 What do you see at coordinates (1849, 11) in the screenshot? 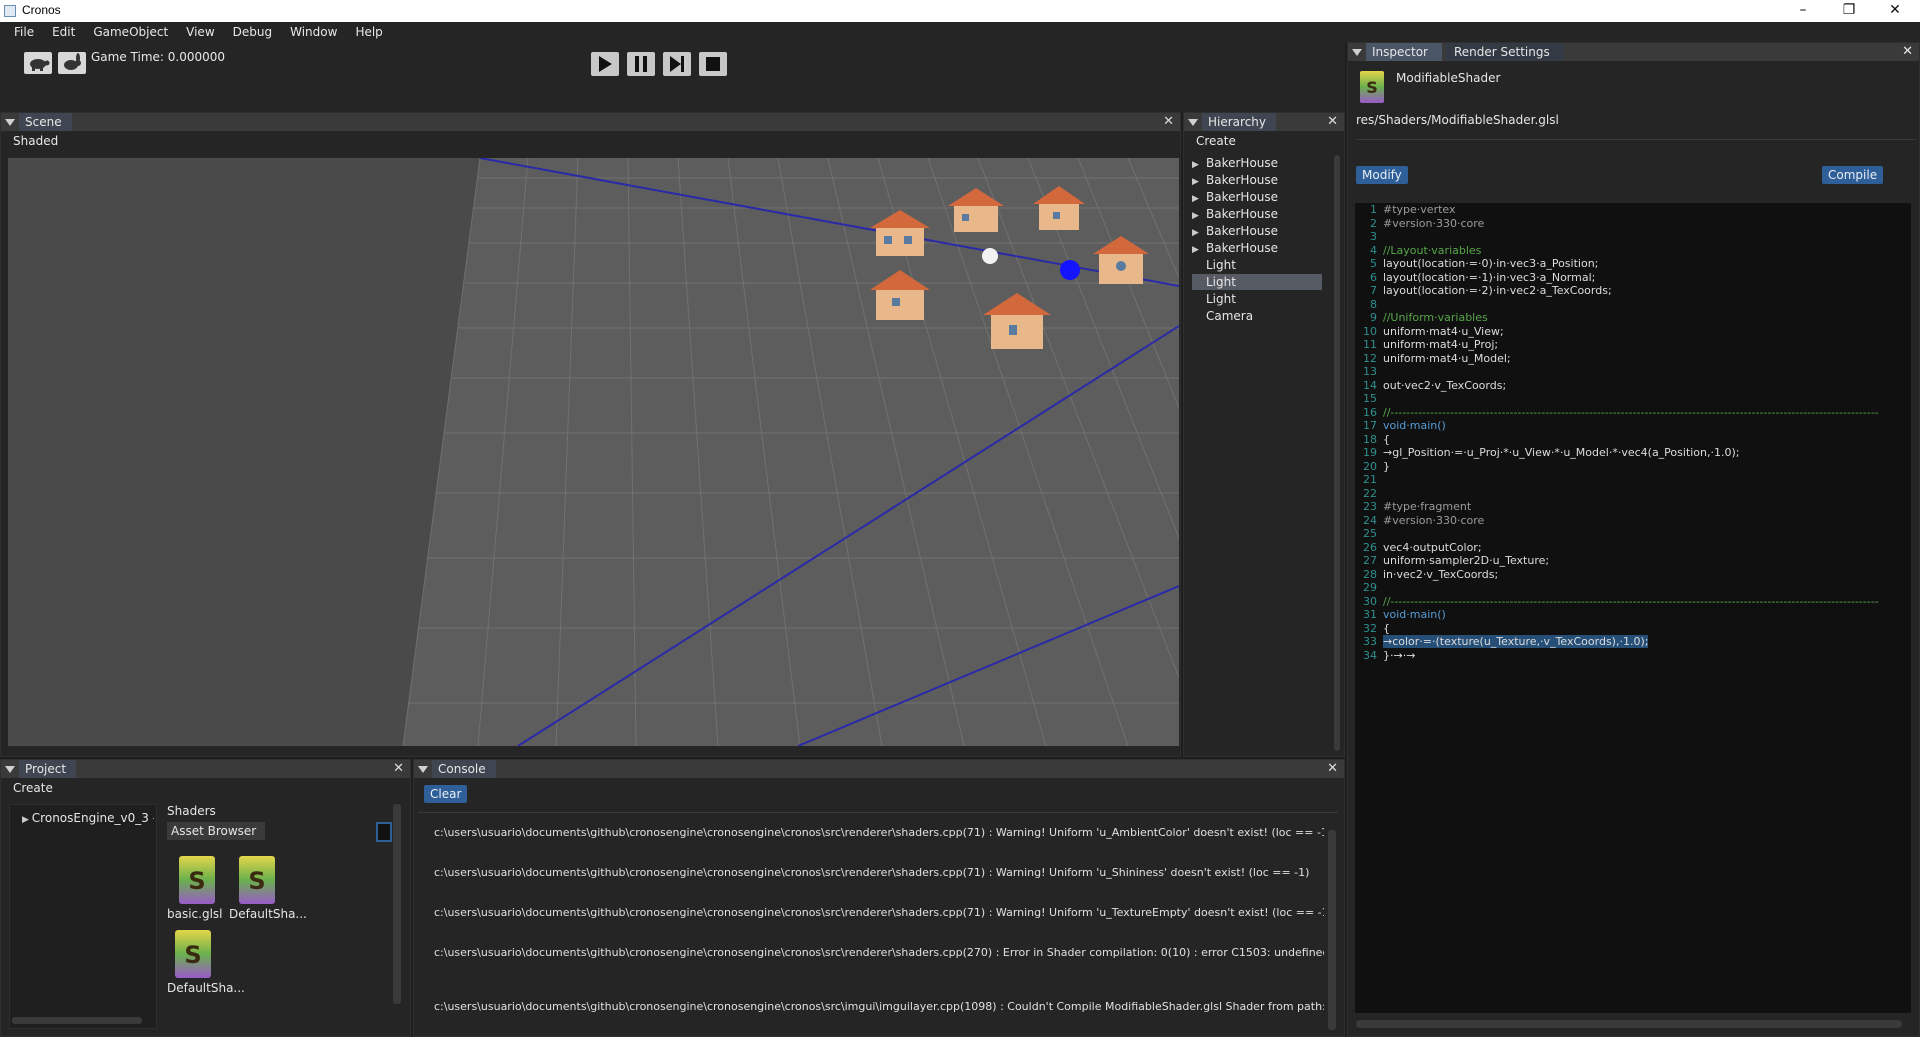
I see `maximize-button: ❐` at bounding box center [1849, 11].